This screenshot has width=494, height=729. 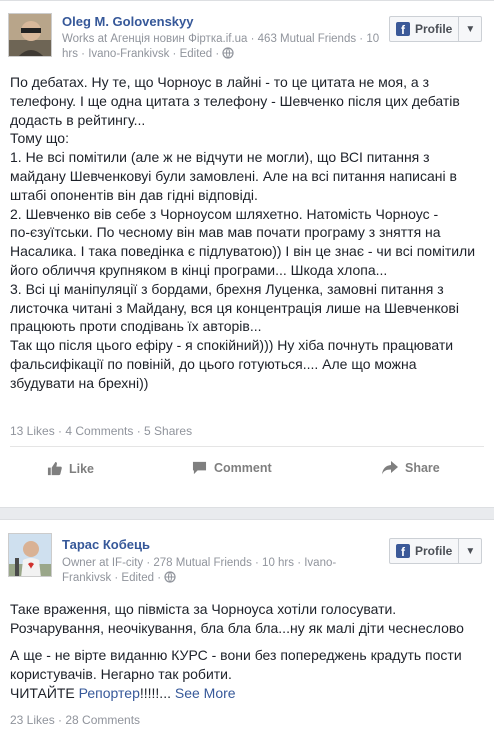 What do you see at coordinates (390, 468) in the screenshot?
I see `share-icon` at bounding box center [390, 468].